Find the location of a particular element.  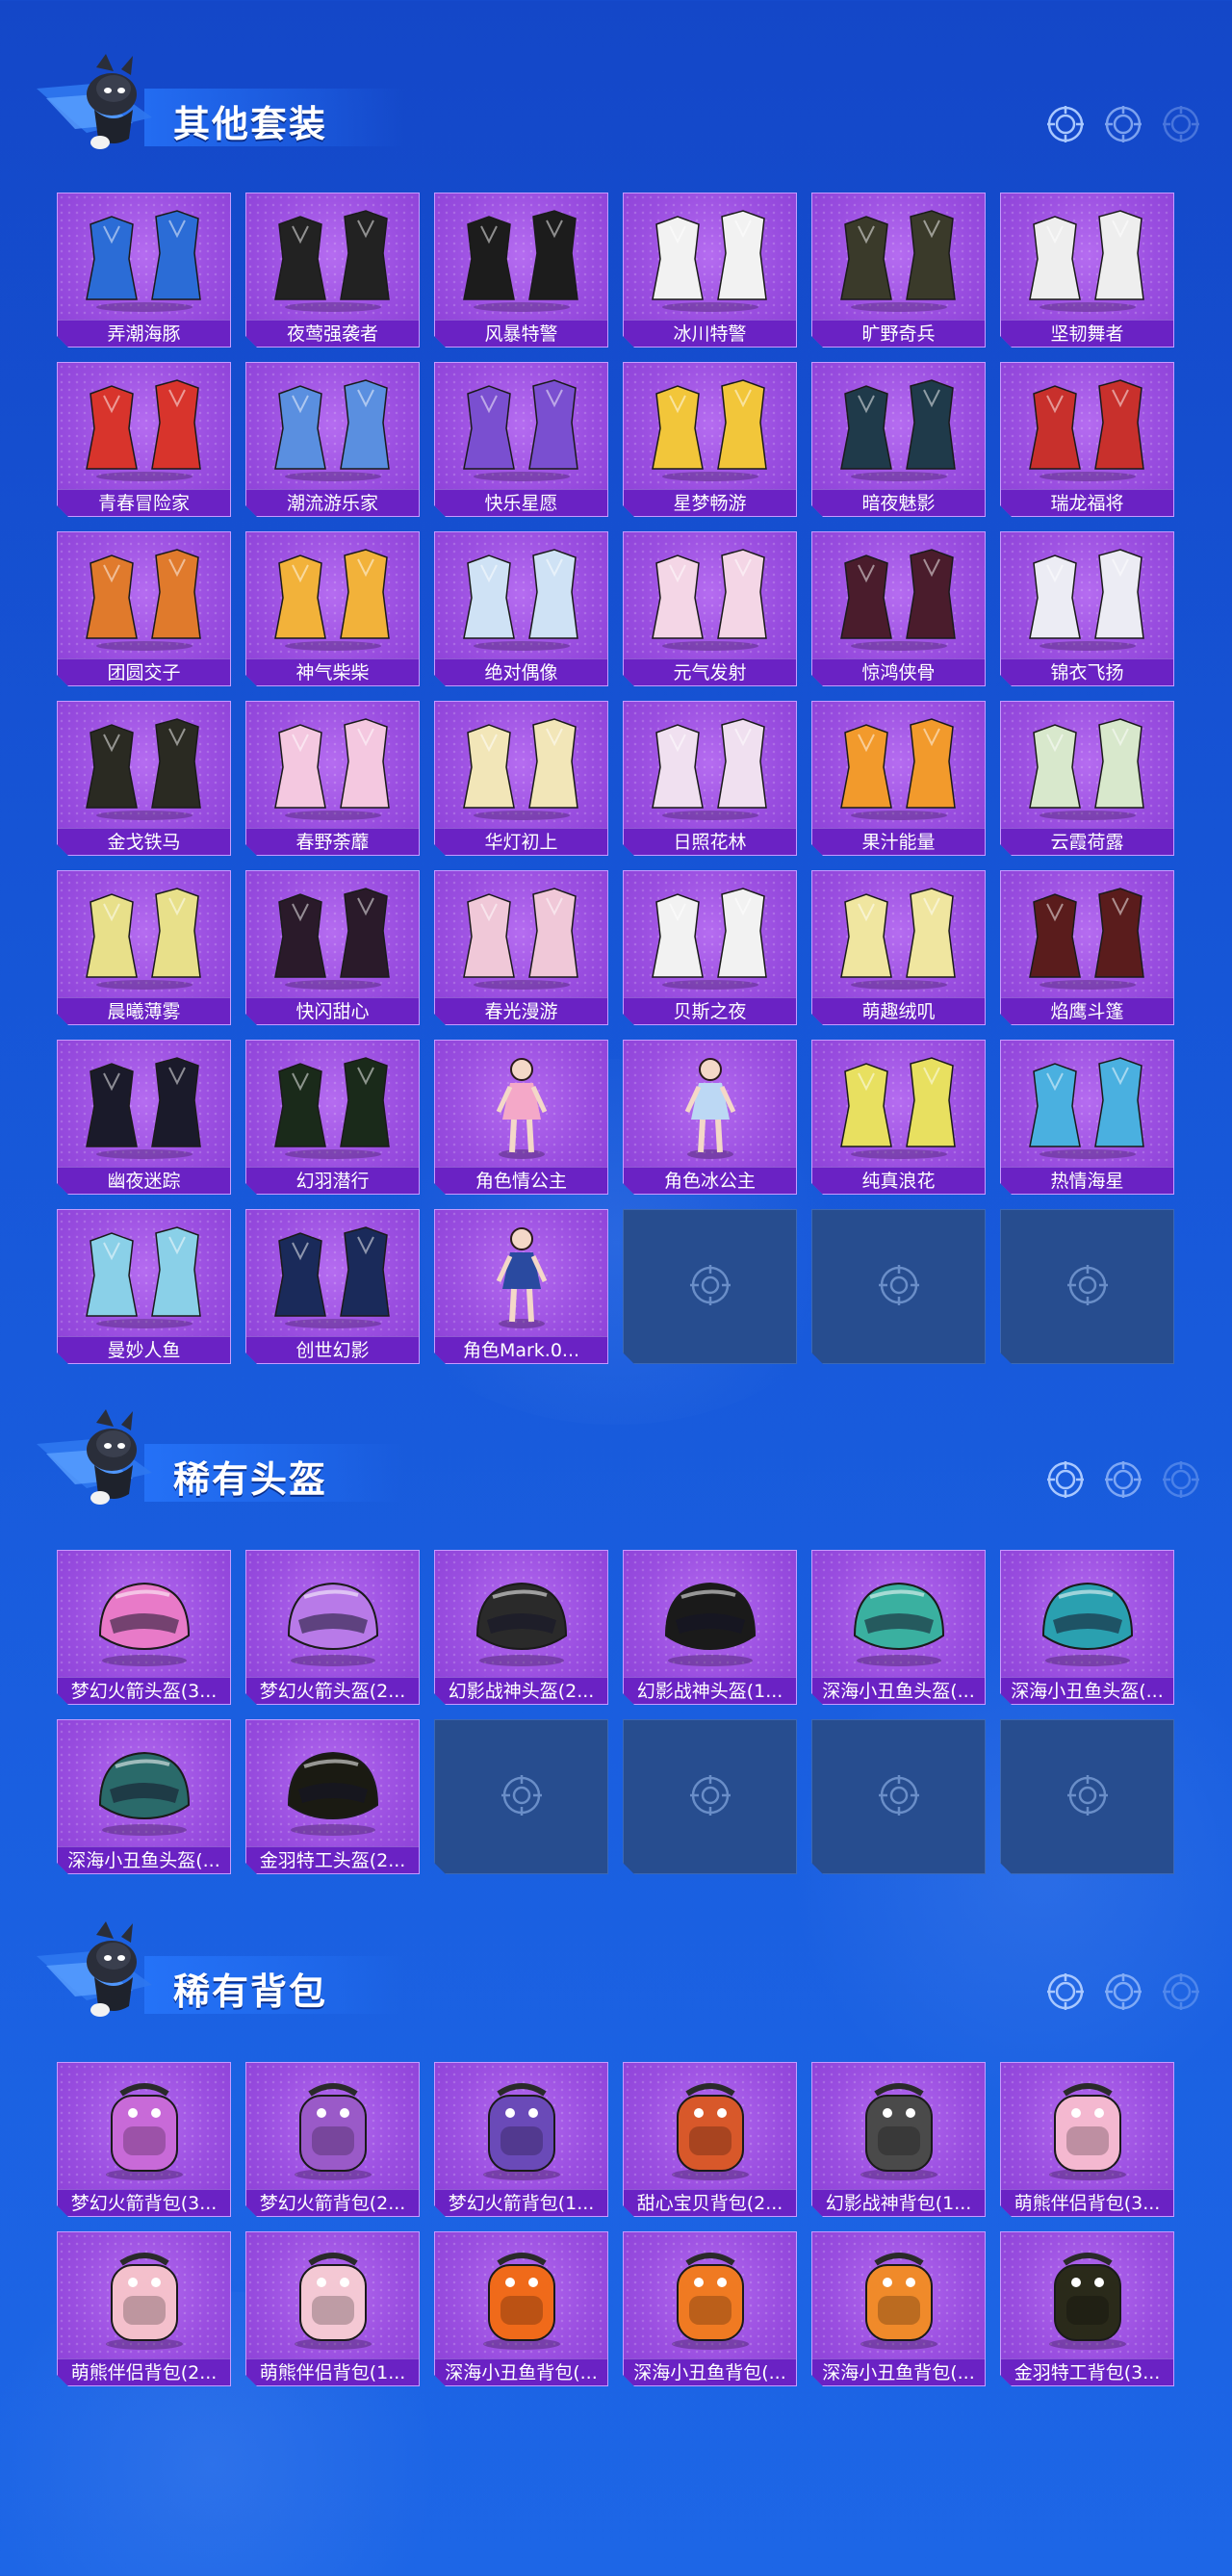

item-card: 青春冒险家 is located at coordinates (144, 440).